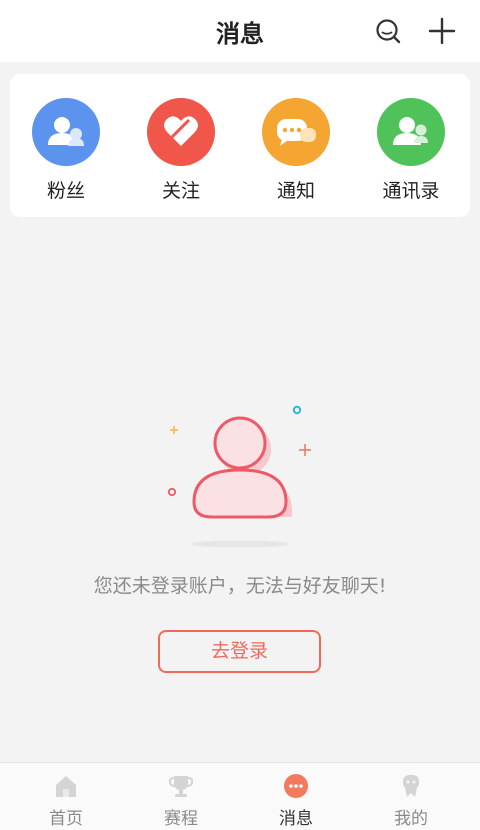 The height and width of the screenshot is (830, 480). I want to click on quick-entry-contacts: 通讯录, so click(411, 153).